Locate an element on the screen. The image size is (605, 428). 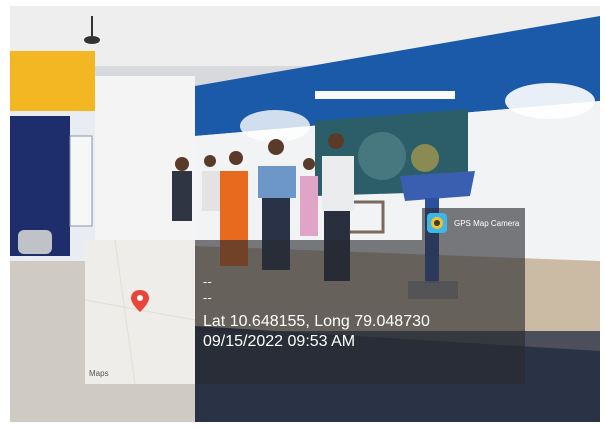
app-badge: GPS Map Camera is located at coordinates (473, 224).